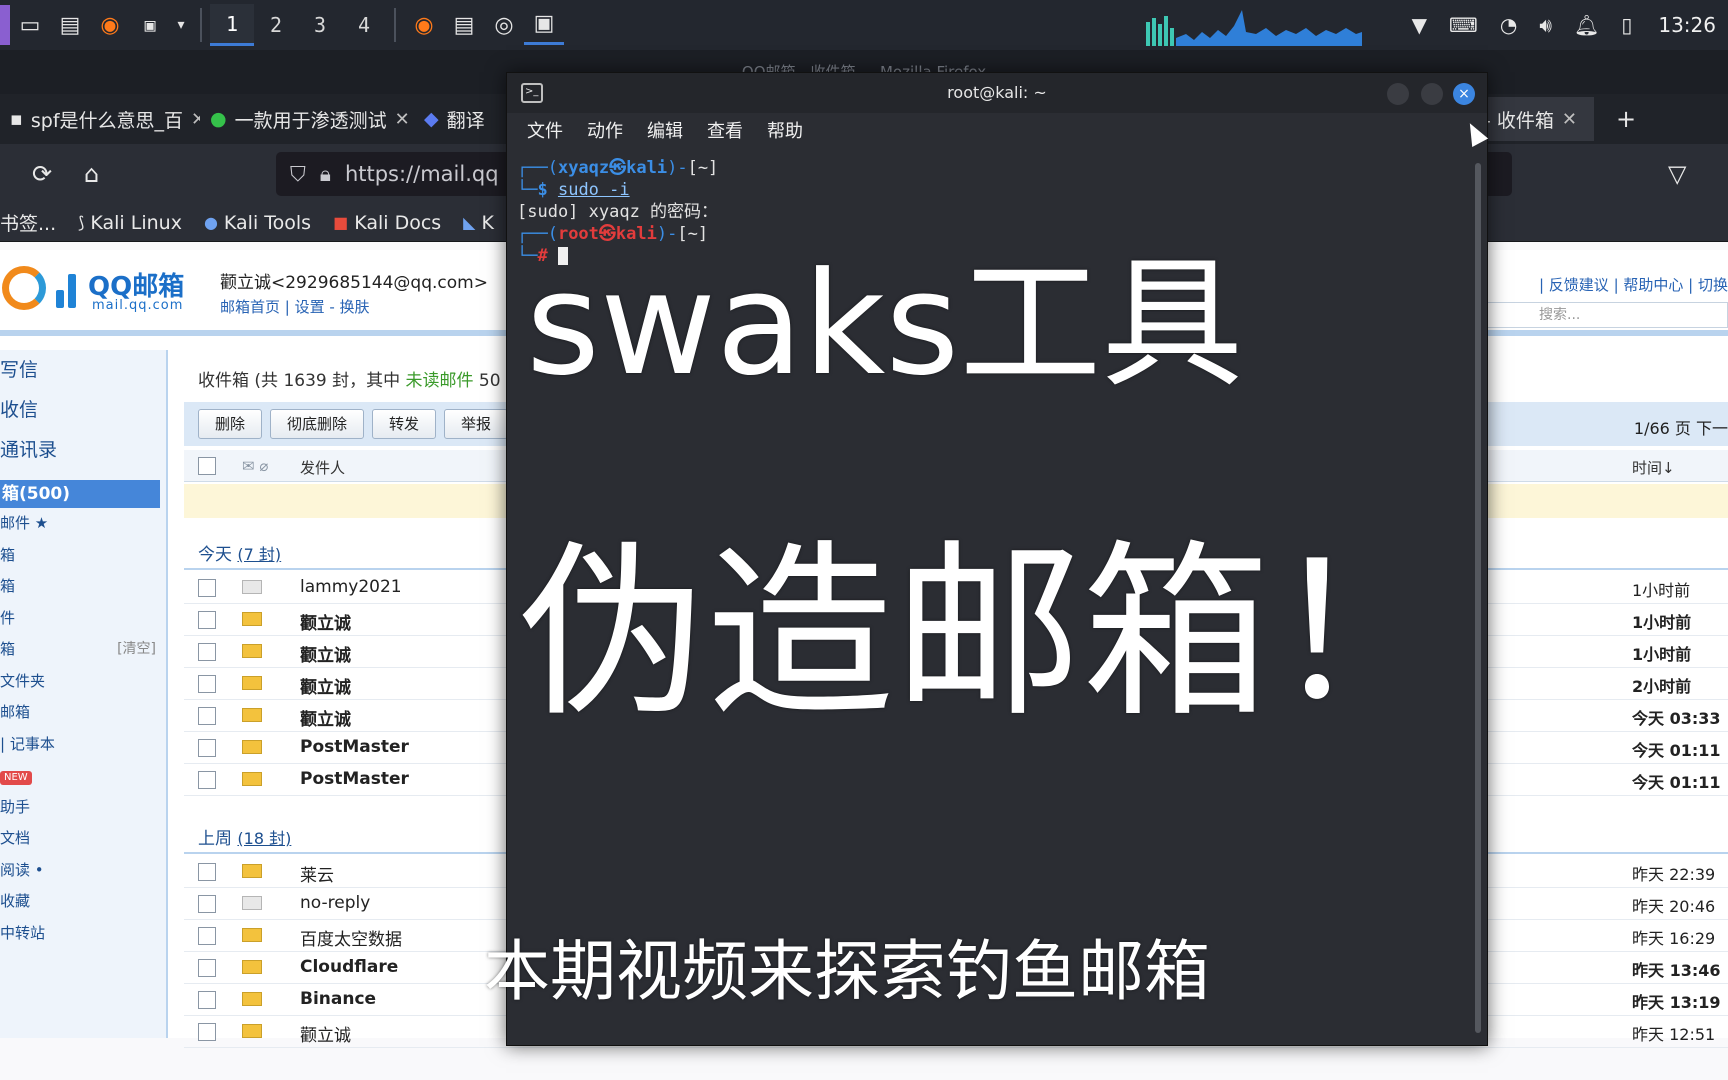  I want to click on firefox-window-icon: ◉, so click(424, 25).